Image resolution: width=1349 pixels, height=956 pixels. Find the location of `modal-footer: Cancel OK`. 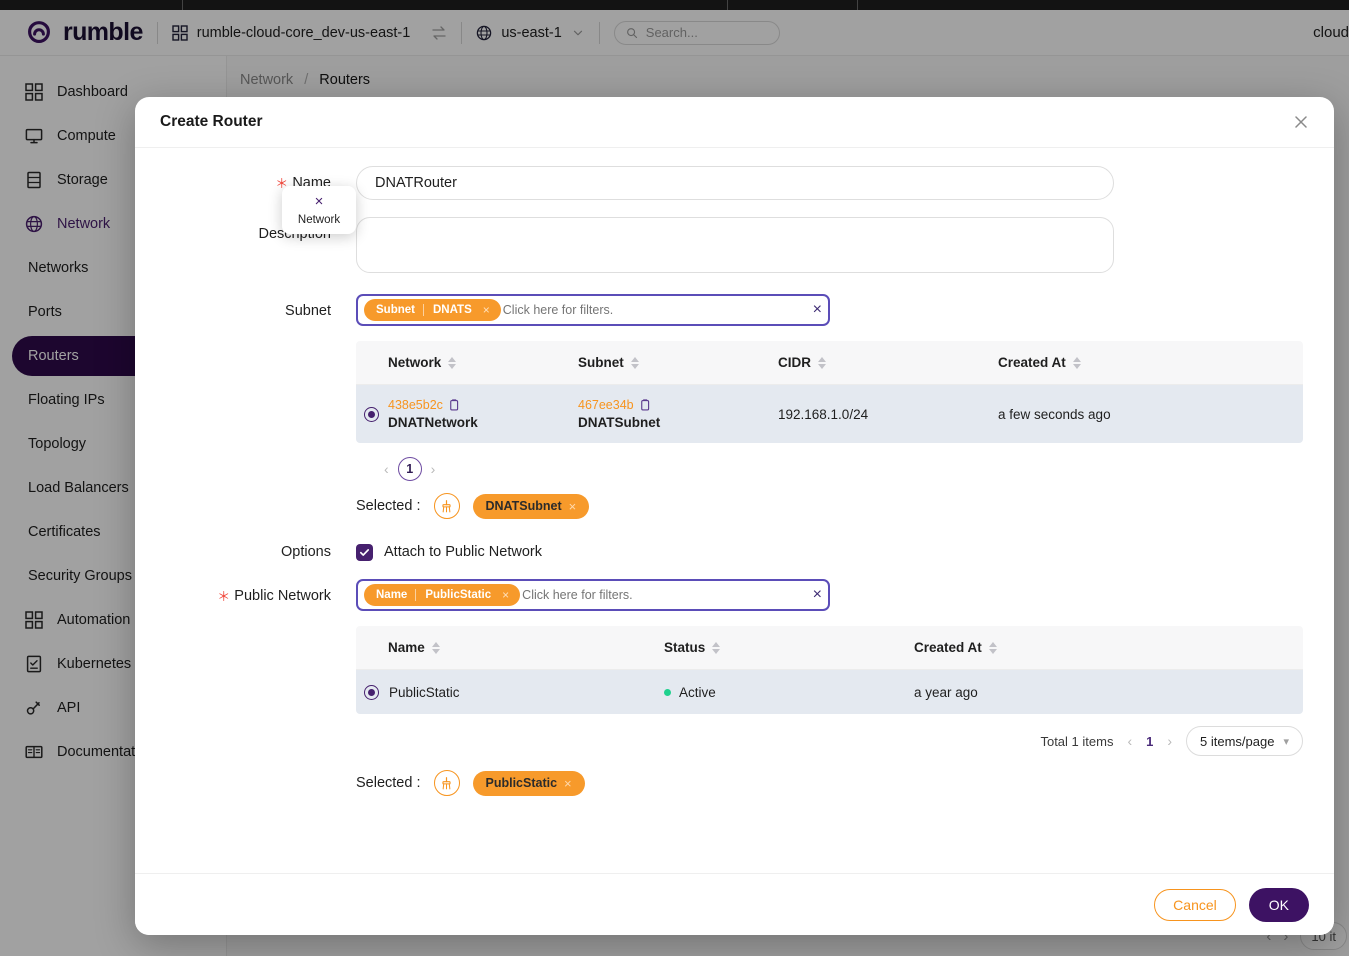

modal-footer: Cancel OK is located at coordinates (734, 904).